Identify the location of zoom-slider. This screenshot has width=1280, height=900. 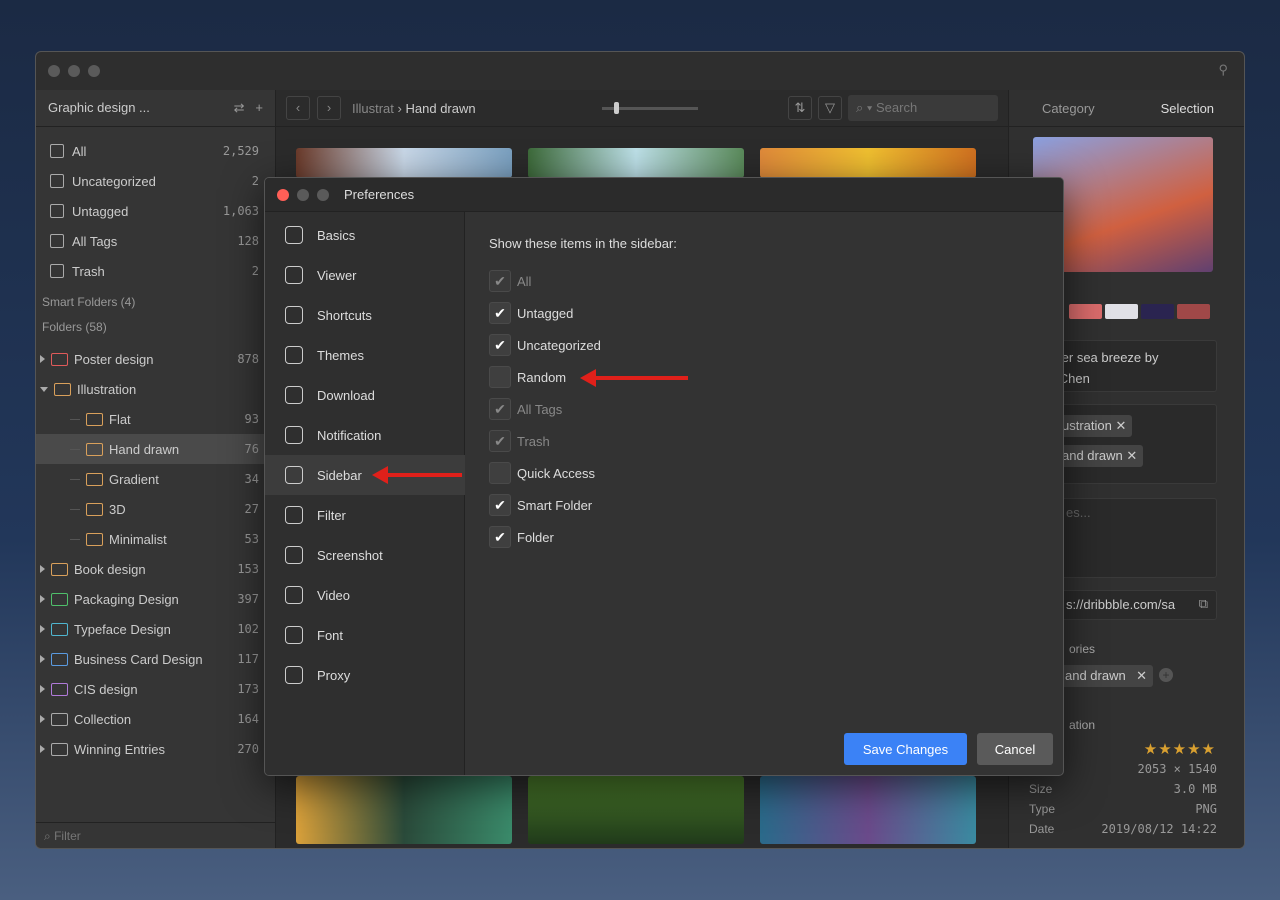
(650, 108).